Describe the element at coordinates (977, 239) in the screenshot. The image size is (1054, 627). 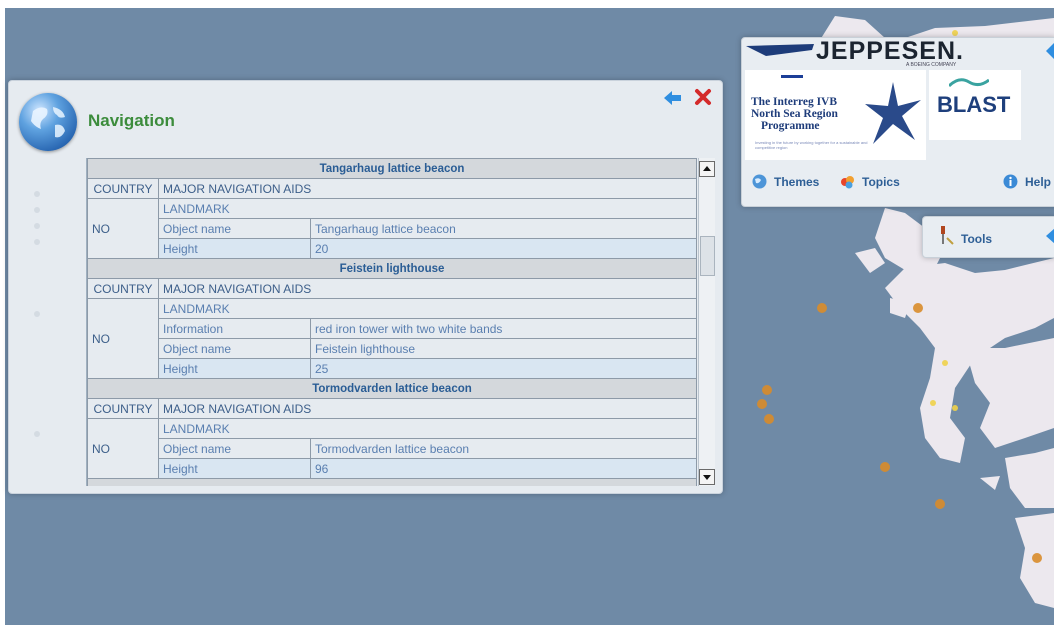
I see `tools-label: Tools` at that location.